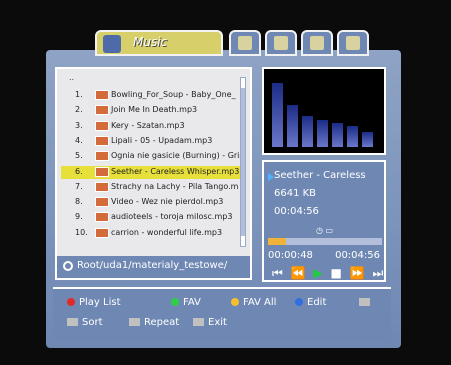  I want to click on list-item-number: 10., so click(81, 232).